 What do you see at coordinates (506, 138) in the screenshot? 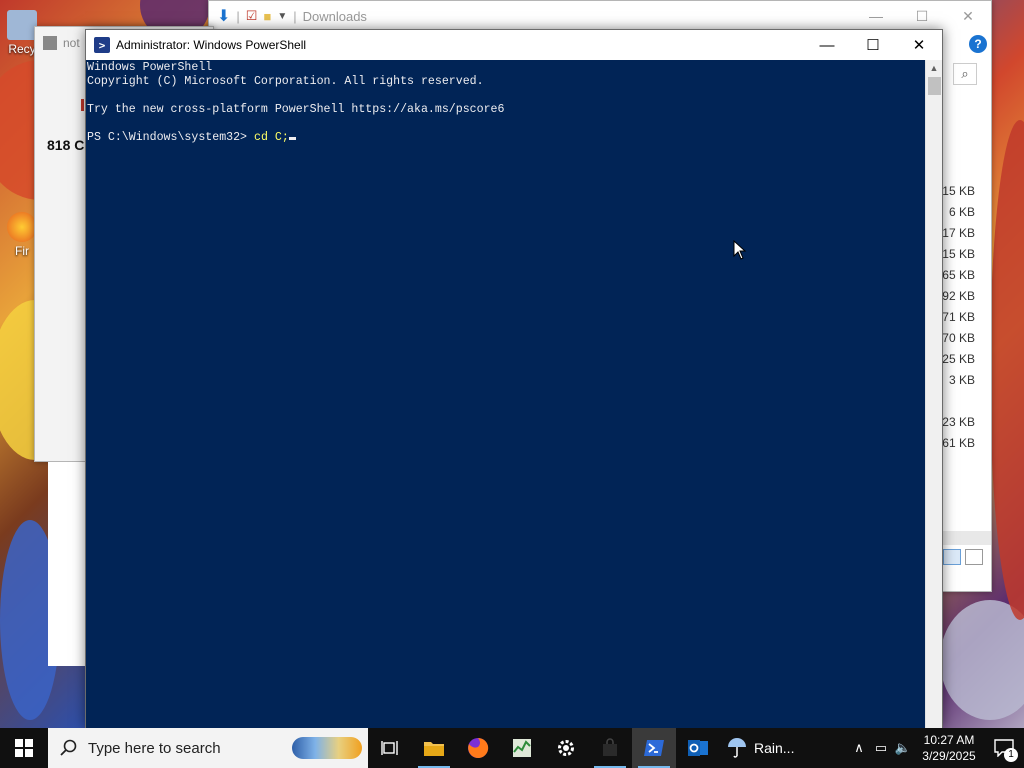
I see `prompt-line: PS C:\Windows\system32> cd C;` at bounding box center [506, 138].